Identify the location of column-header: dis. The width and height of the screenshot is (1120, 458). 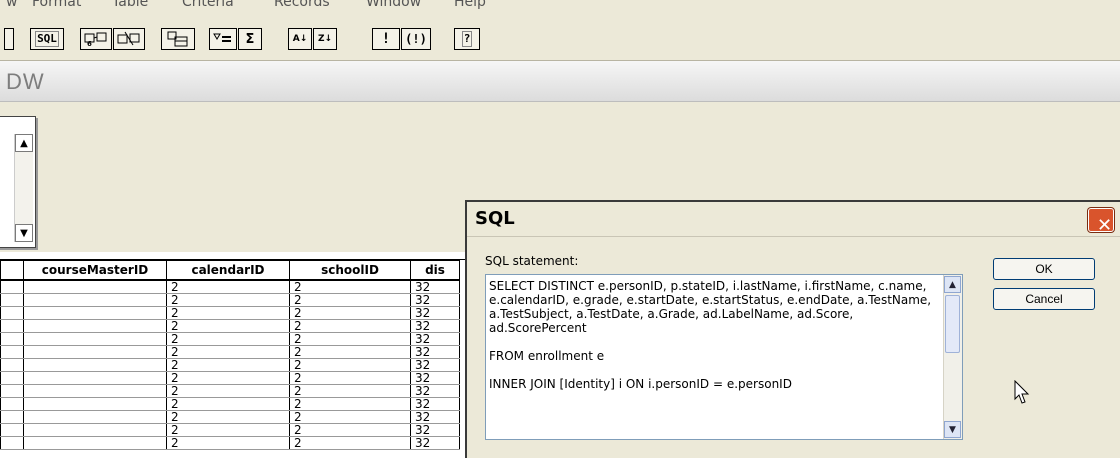
(435, 270).